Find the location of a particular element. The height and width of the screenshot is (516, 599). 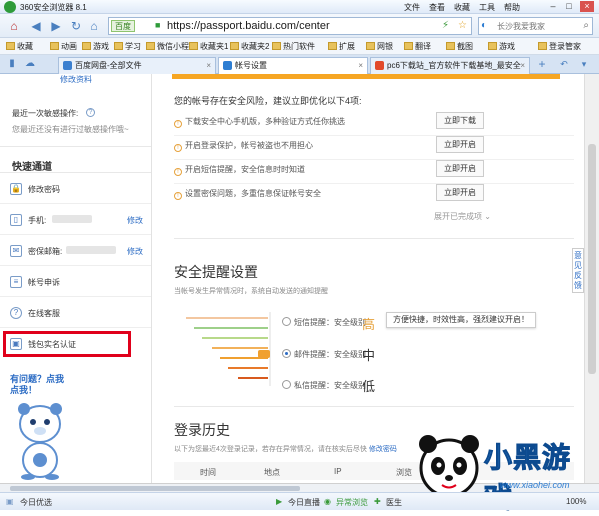

alert-settings-title: 安全提醒设置 is located at coordinates (216, 272).